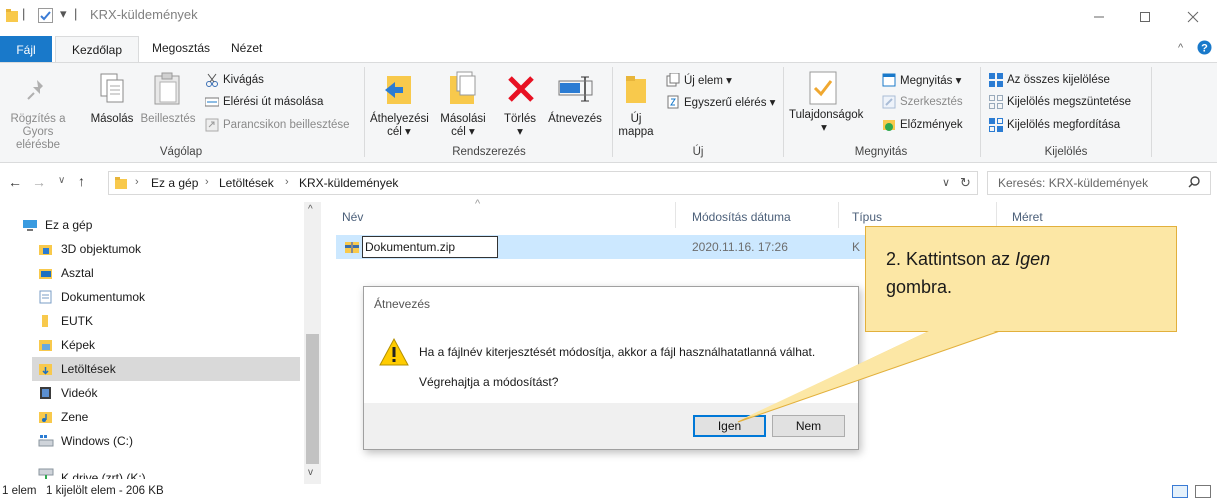 Image resolution: width=1217 pixels, height=500 pixels. Describe the element at coordinates (869, 375) in the screenshot. I see `callout-pointer-mask` at that location.